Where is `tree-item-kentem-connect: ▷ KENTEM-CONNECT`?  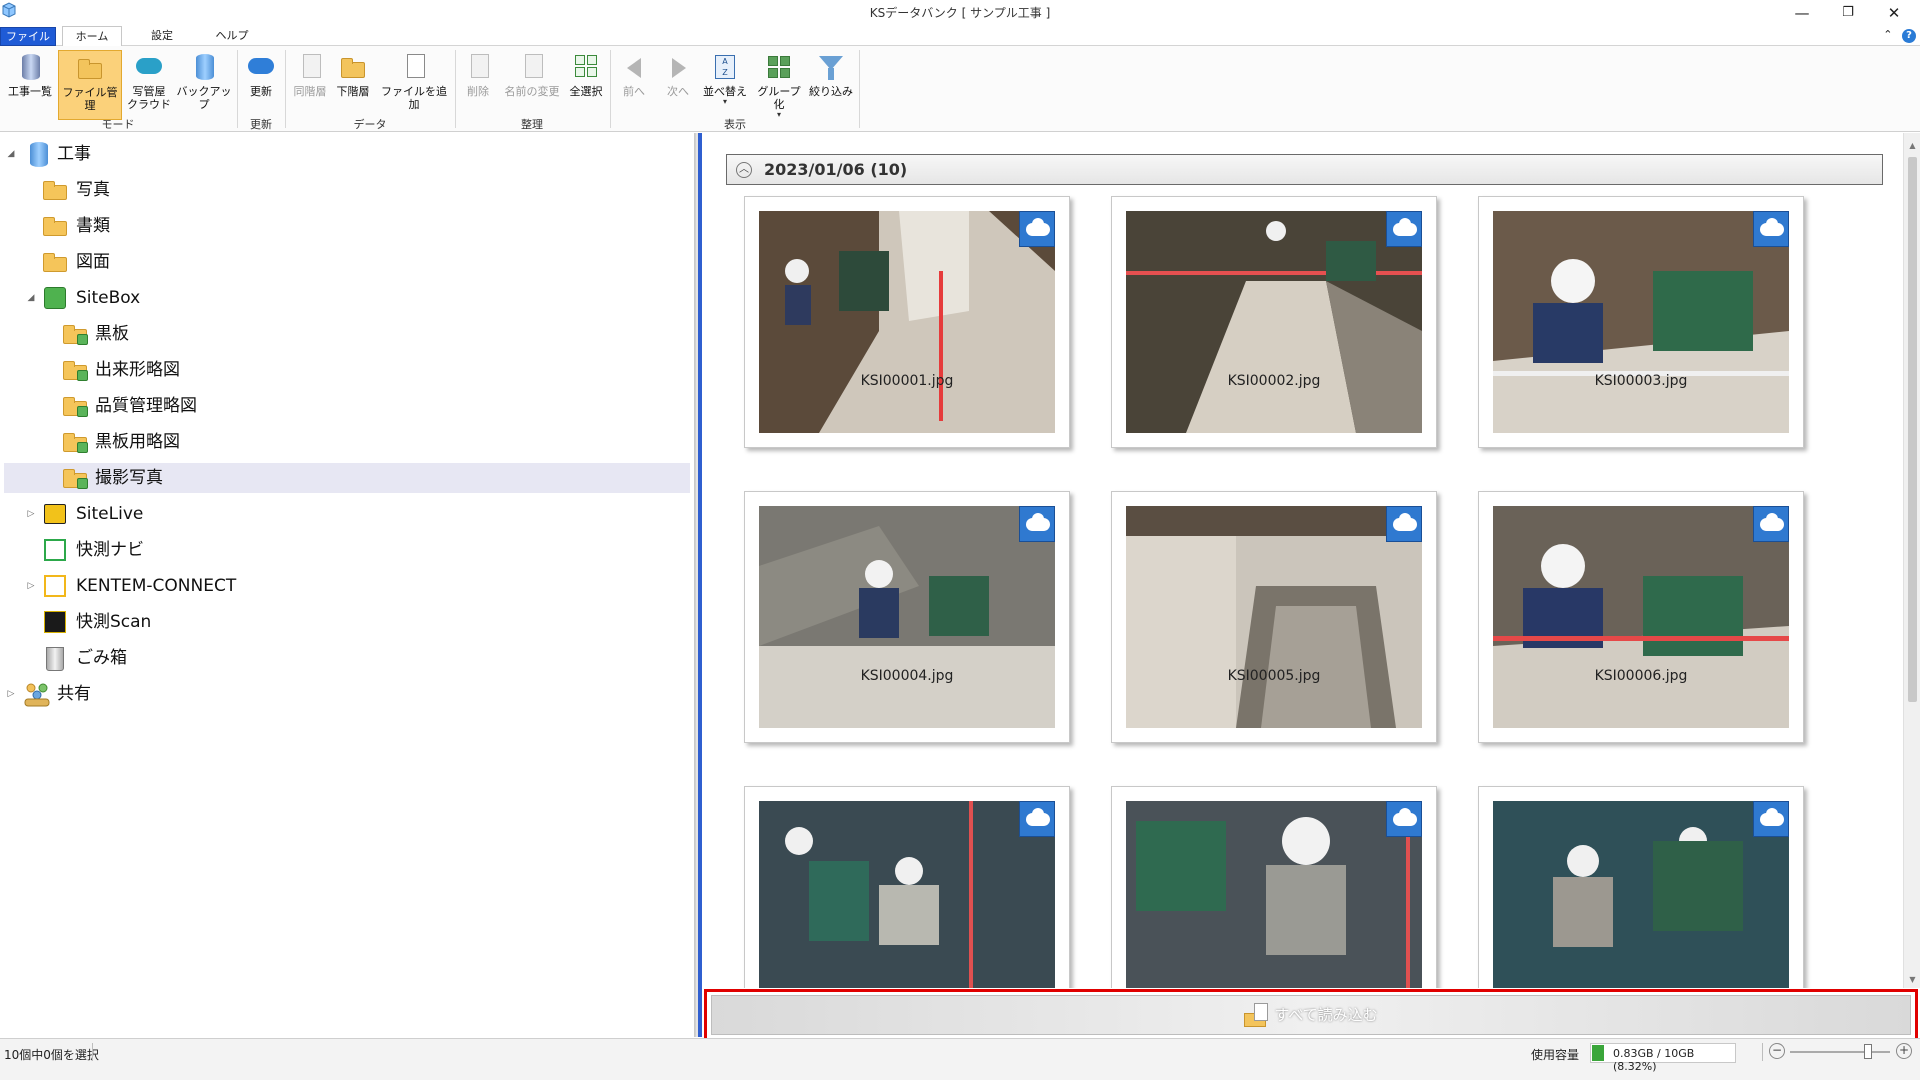 tree-item-kentem-connect: ▷ KENTEM-CONNECT is located at coordinates (345, 586).